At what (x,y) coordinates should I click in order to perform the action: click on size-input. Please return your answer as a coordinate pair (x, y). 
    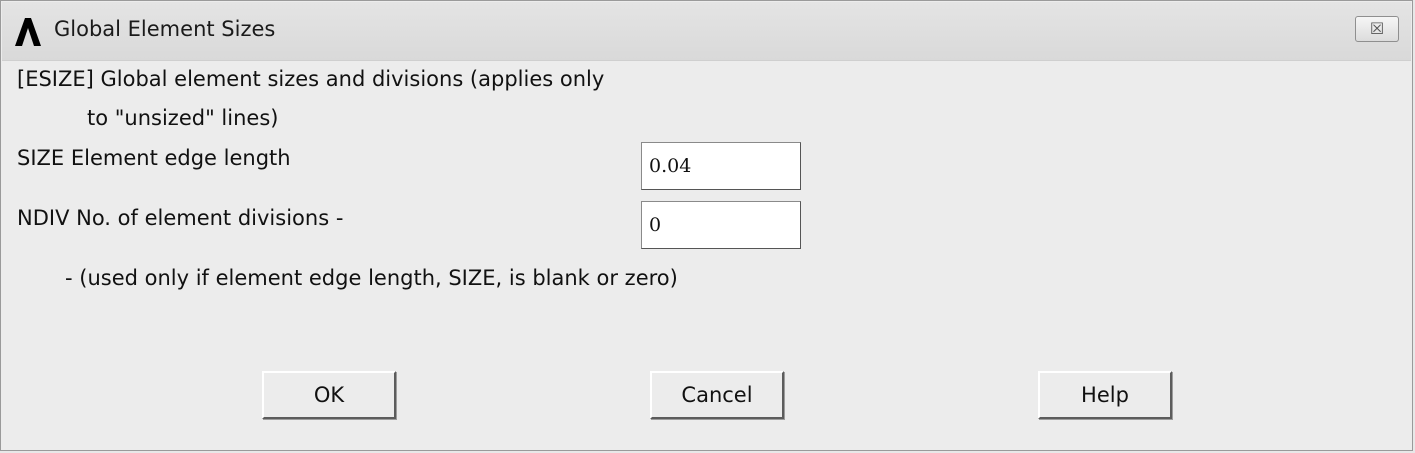
    Looking at the image, I should click on (721, 166).